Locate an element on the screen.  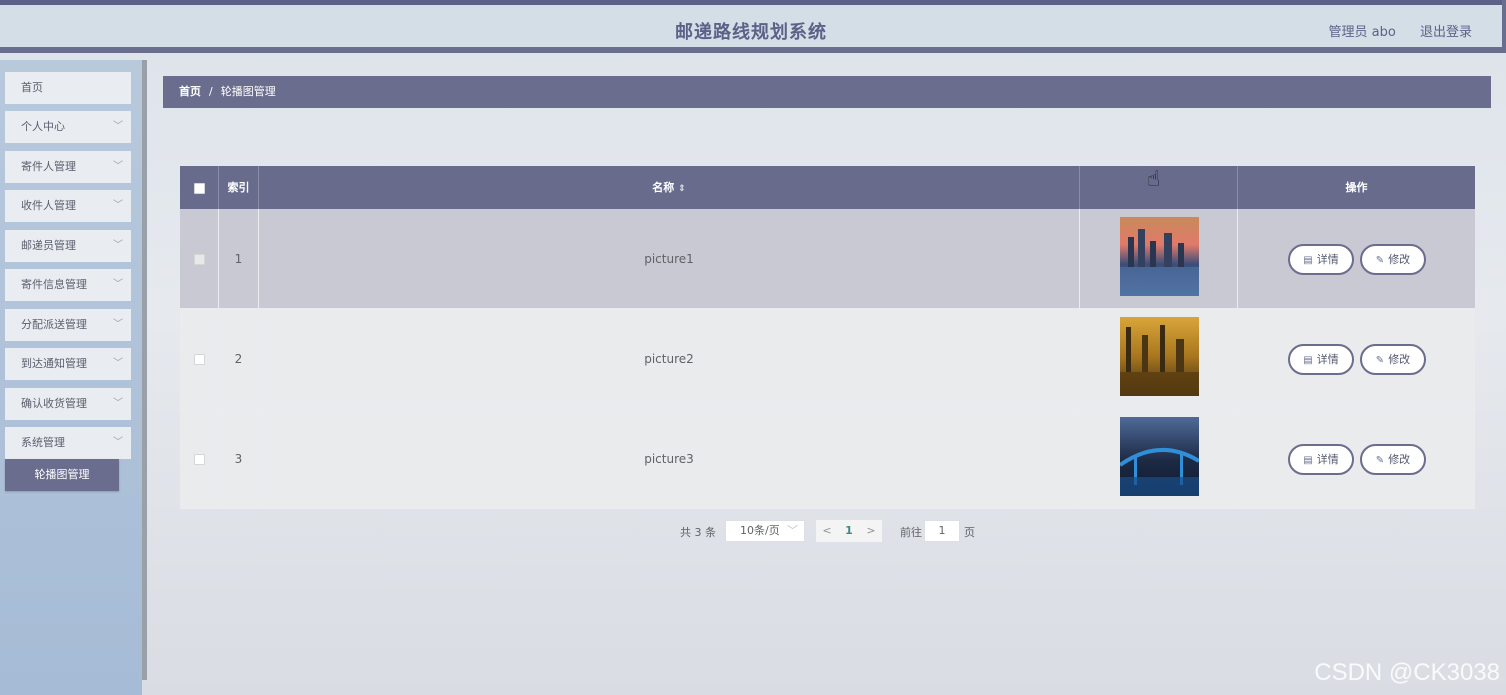
sidebar-item-system: 系统管理 ﹀ is located at coordinates (68, 443).